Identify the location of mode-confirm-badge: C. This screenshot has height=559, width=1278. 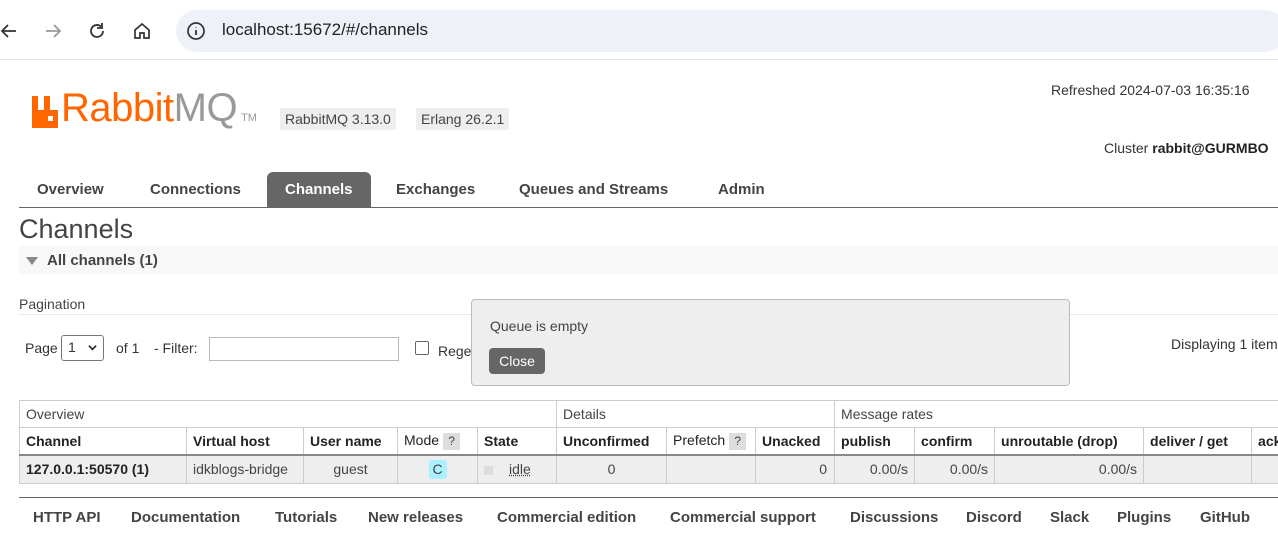
(438, 469).